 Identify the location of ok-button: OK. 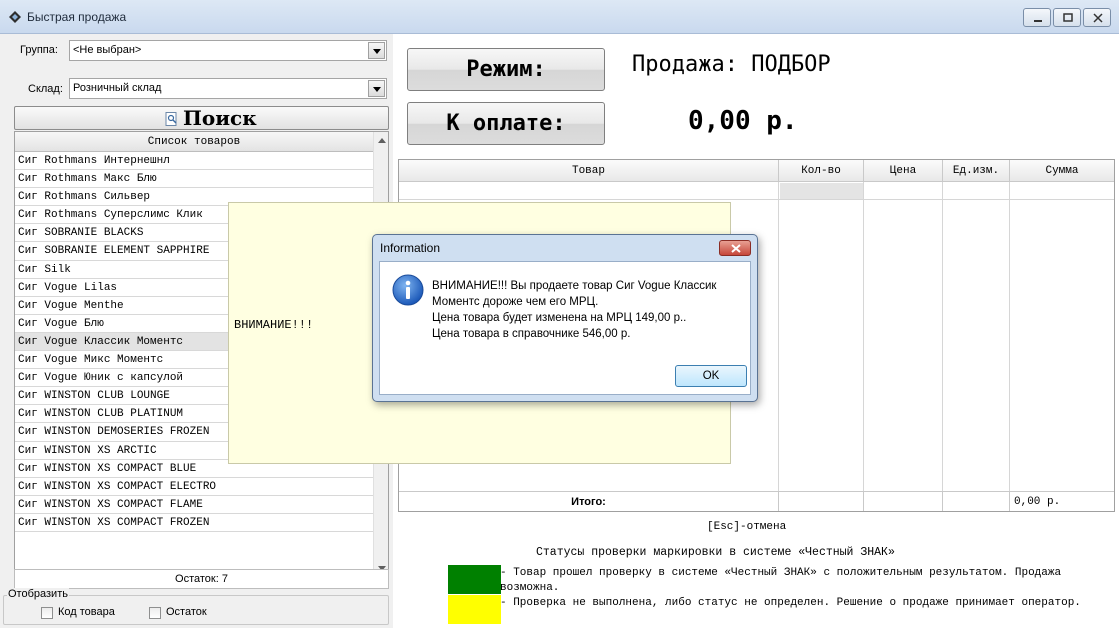
(711, 376).